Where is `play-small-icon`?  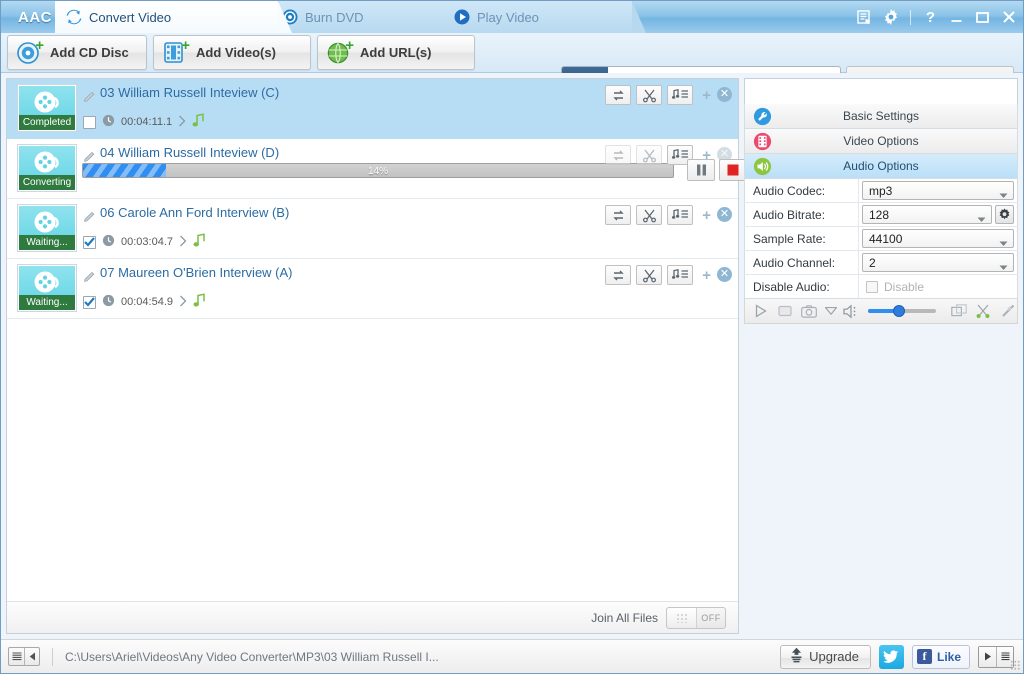 play-small-icon is located at coordinates (987, 656).